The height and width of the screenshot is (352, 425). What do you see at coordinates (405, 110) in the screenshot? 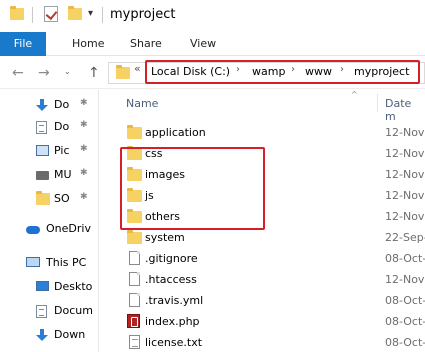
I see `column-header-date-modified: Date m` at bounding box center [405, 110].